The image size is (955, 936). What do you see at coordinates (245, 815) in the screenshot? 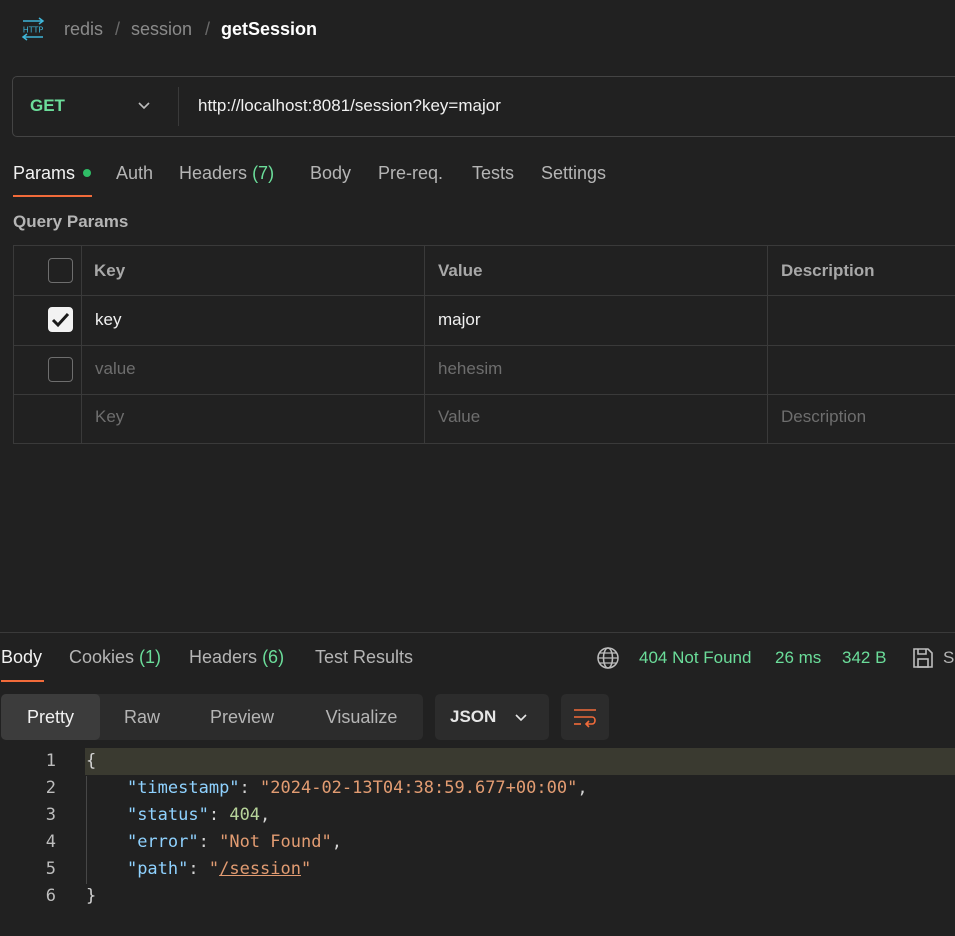
I see `json-number: 404` at bounding box center [245, 815].